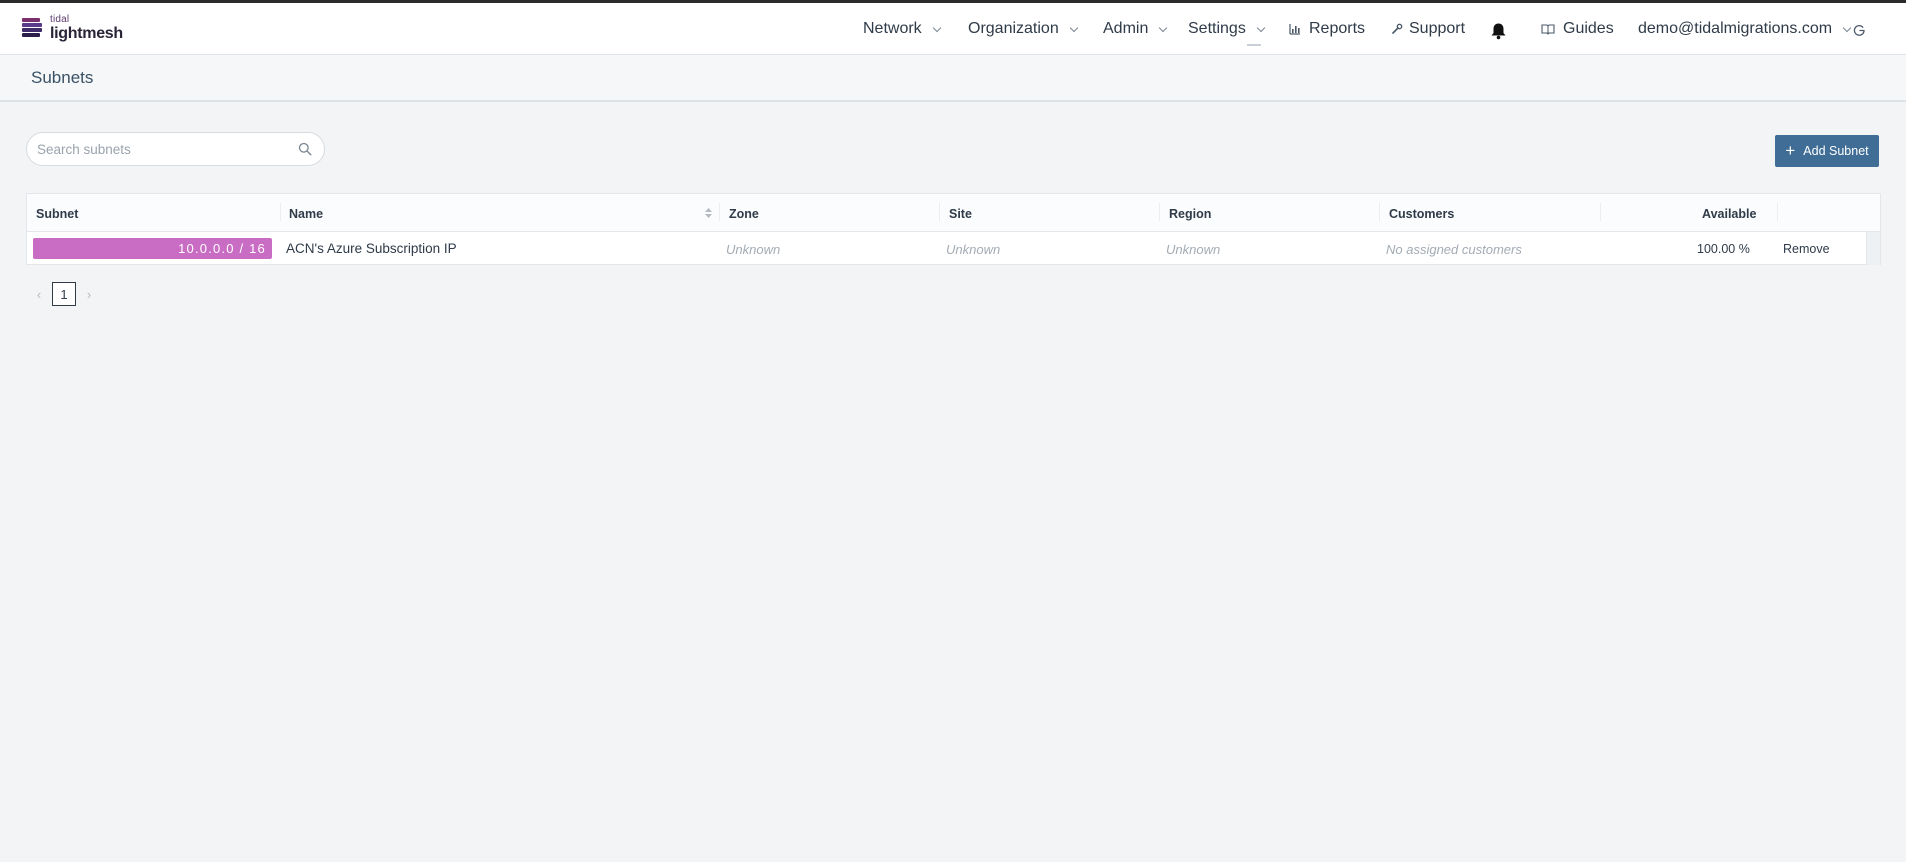  Describe the element at coordinates (1126, 28) in the screenshot. I see `nav-admin-label: Admin` at that location.